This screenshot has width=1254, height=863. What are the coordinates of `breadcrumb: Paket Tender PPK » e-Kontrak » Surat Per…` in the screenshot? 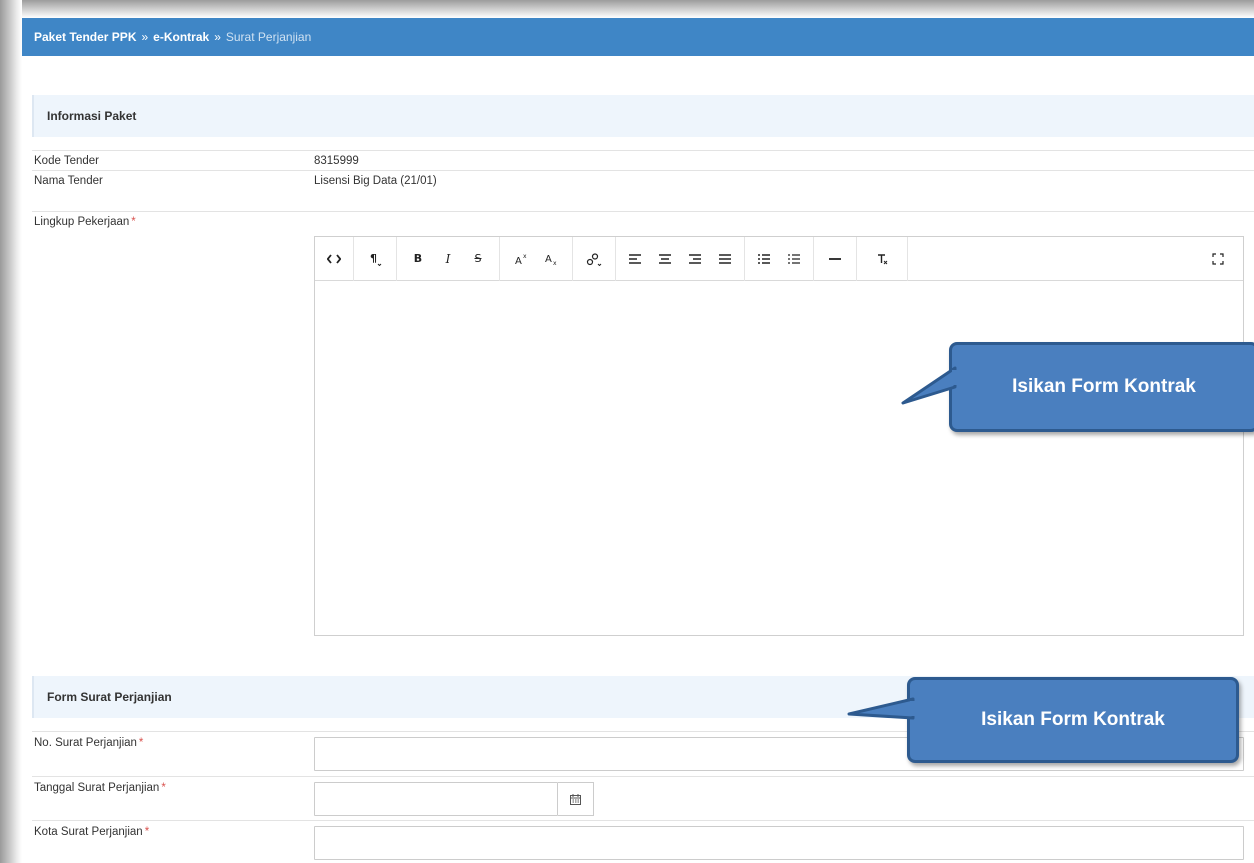 It's located at (638, 37).